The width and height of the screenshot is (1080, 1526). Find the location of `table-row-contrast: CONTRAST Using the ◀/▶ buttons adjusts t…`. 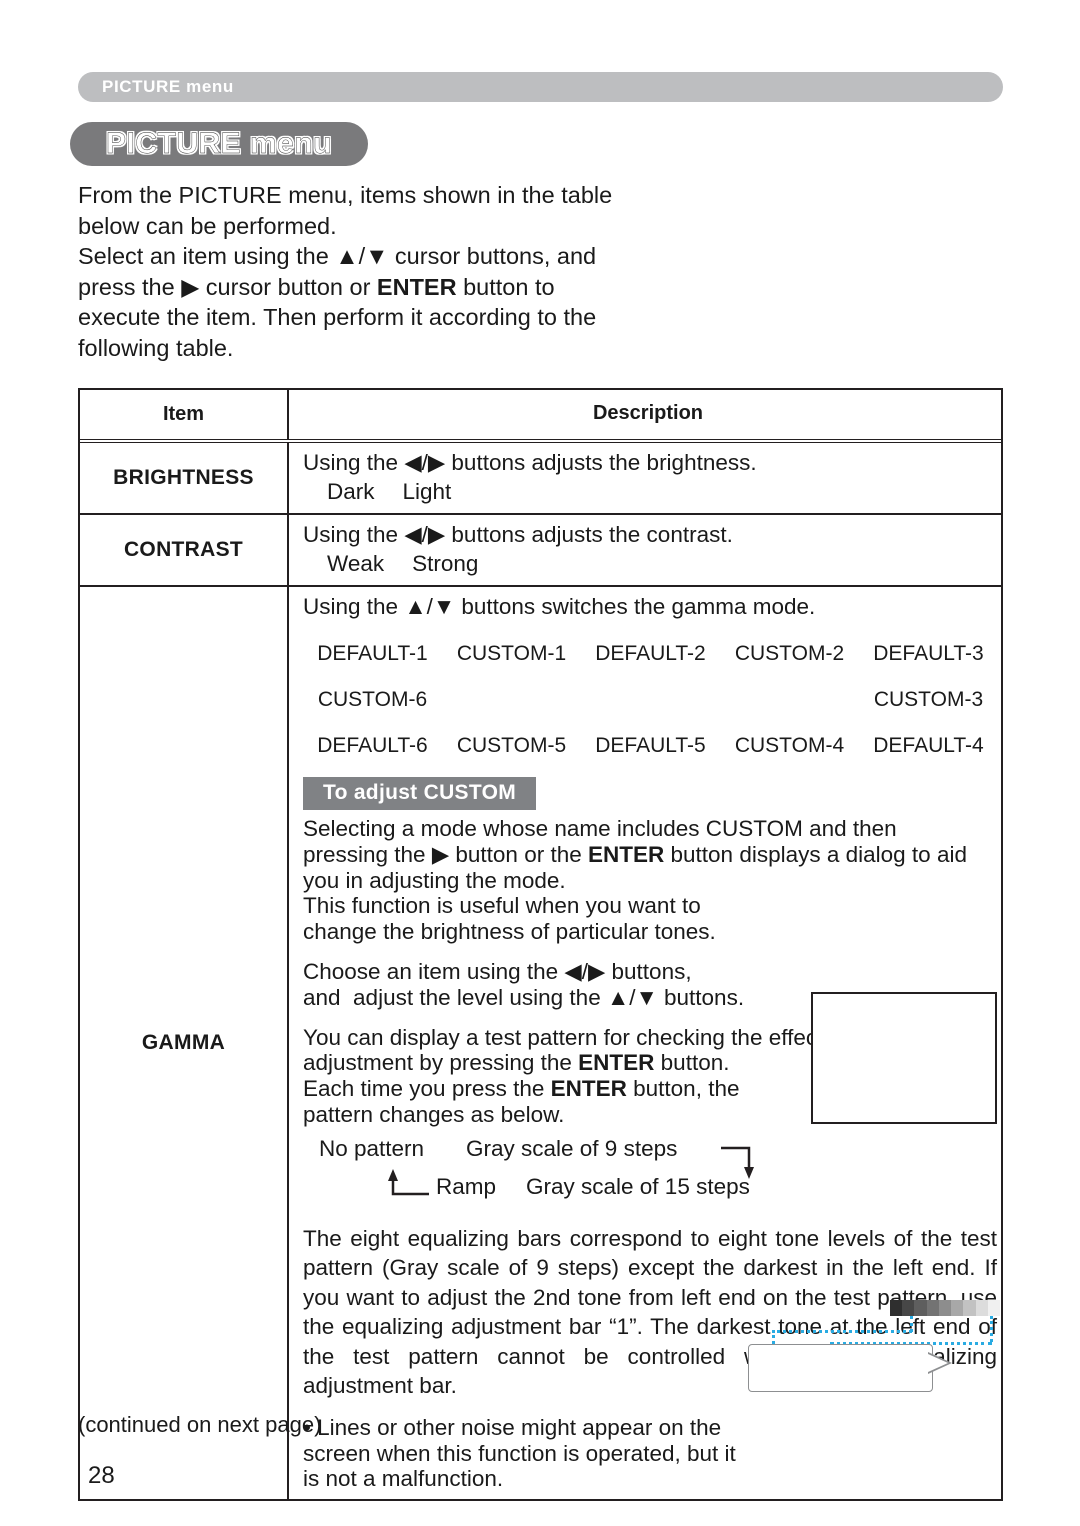

table-row-contrast: CONTRAST Using the ◀/▶ buttons adjusts t… is located at coordinates (540, 551).